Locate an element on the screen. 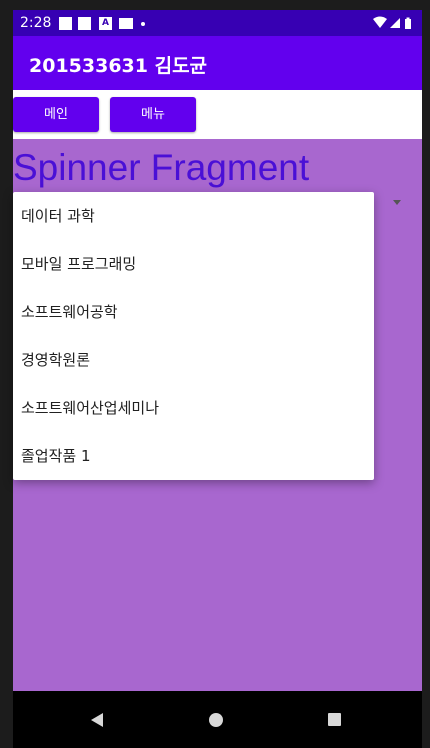  dropdown-item: 졸업작품 1 is located at coordinates (193, 456).